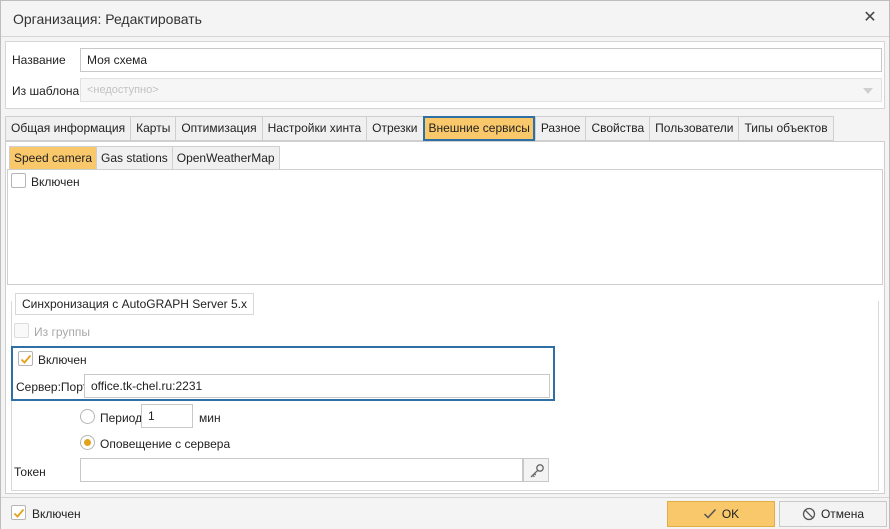  Describe the element at coordinates (445, 19) in the screenshot. I see `title-bar: Организация: Редактировать ✕` at that location.